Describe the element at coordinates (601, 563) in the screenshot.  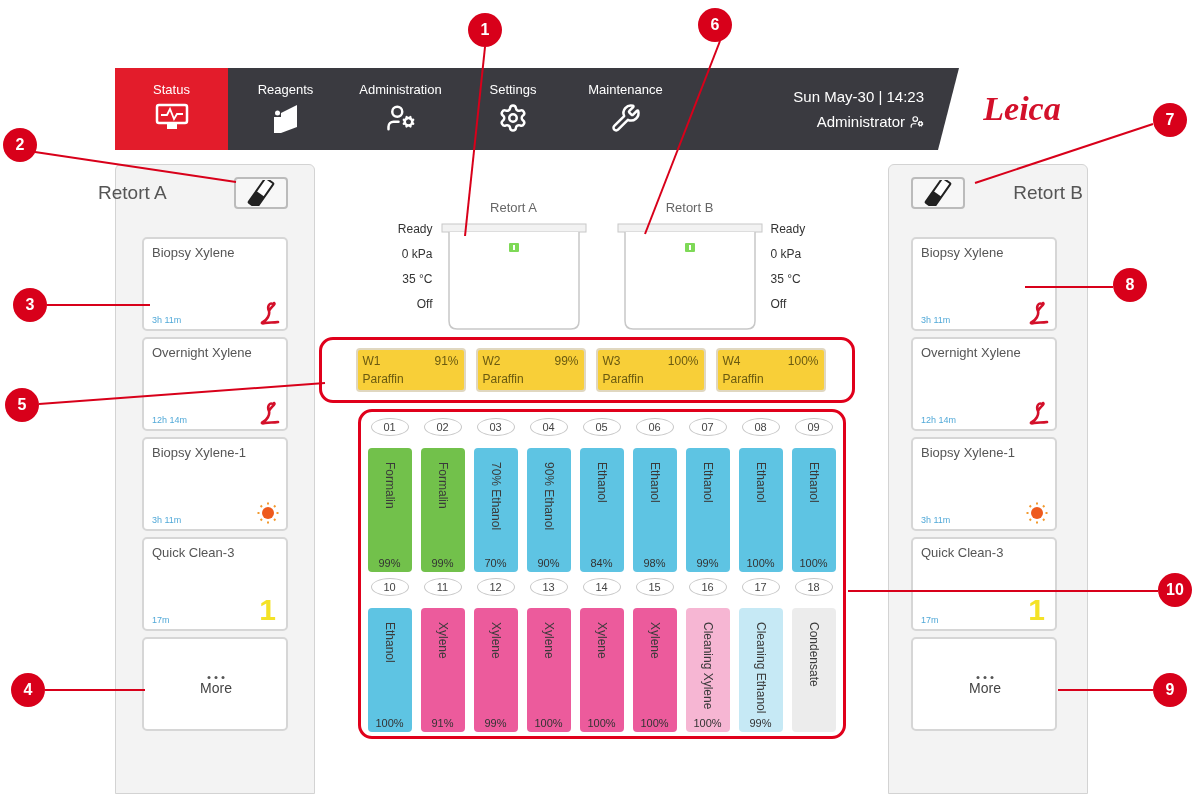
I see `reagent-level: 84%` at that location.